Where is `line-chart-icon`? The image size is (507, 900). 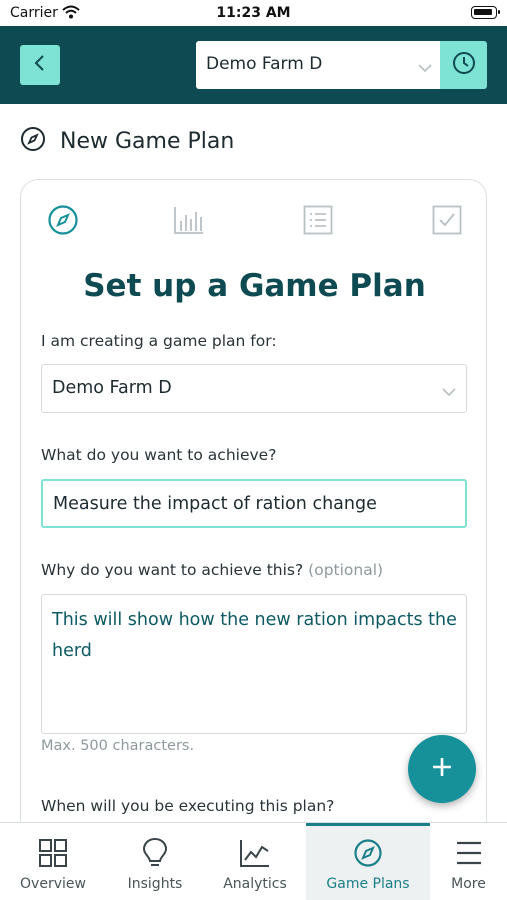
line-chart-icon is located at coordinates (255, 853).